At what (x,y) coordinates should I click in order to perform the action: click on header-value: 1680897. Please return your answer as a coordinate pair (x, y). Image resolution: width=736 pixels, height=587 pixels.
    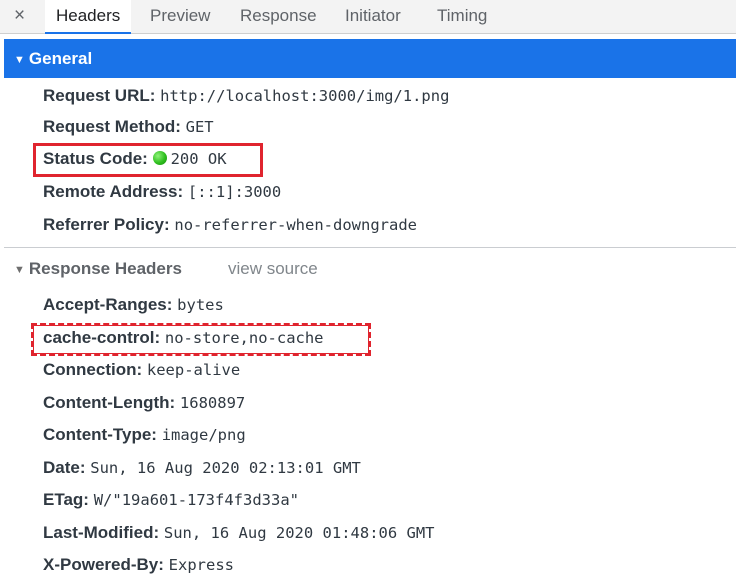
    Looking at the image, I should click on (212, 403).